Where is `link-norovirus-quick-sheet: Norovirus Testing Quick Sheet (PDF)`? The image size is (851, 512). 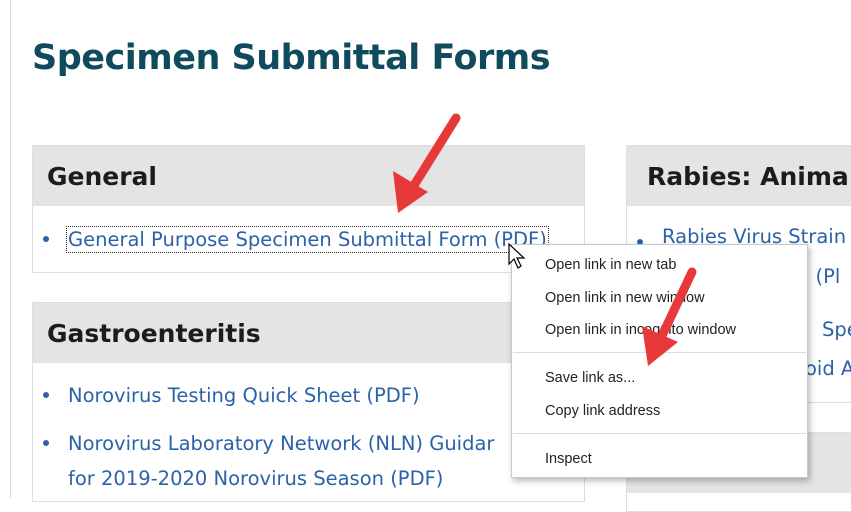 link-norovirus-quick-sheet: Norovirus Testing Quick Sheet (PDF) is located at coordinates (244, 395).